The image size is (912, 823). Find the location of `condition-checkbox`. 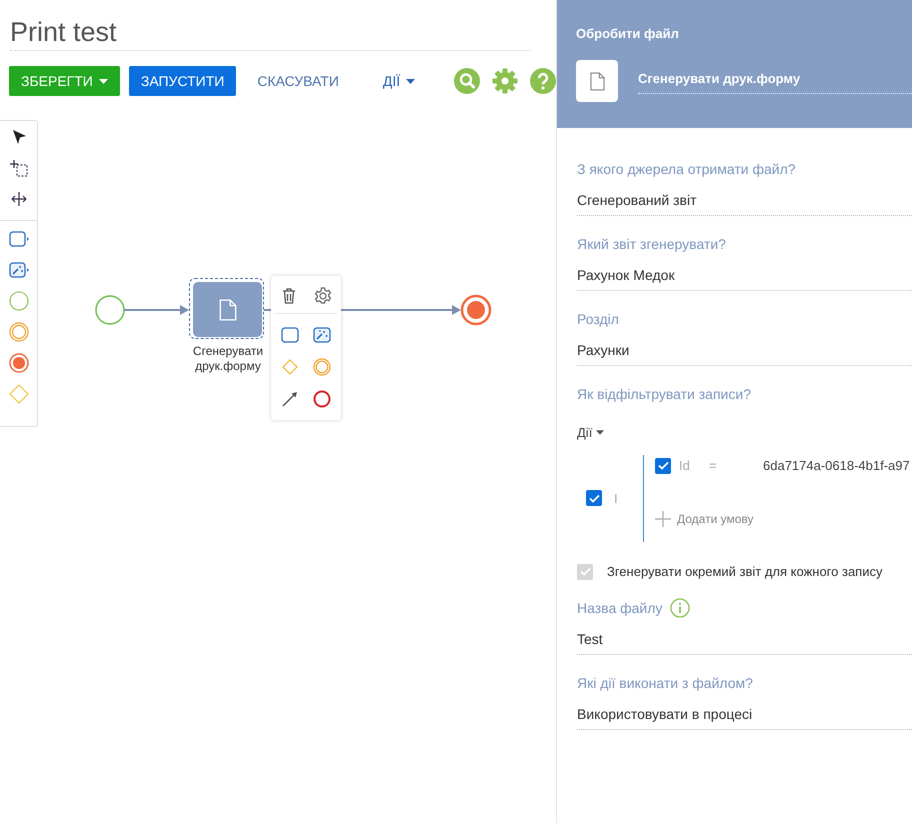

condition-checkbox is located at coordinates (663, 466).